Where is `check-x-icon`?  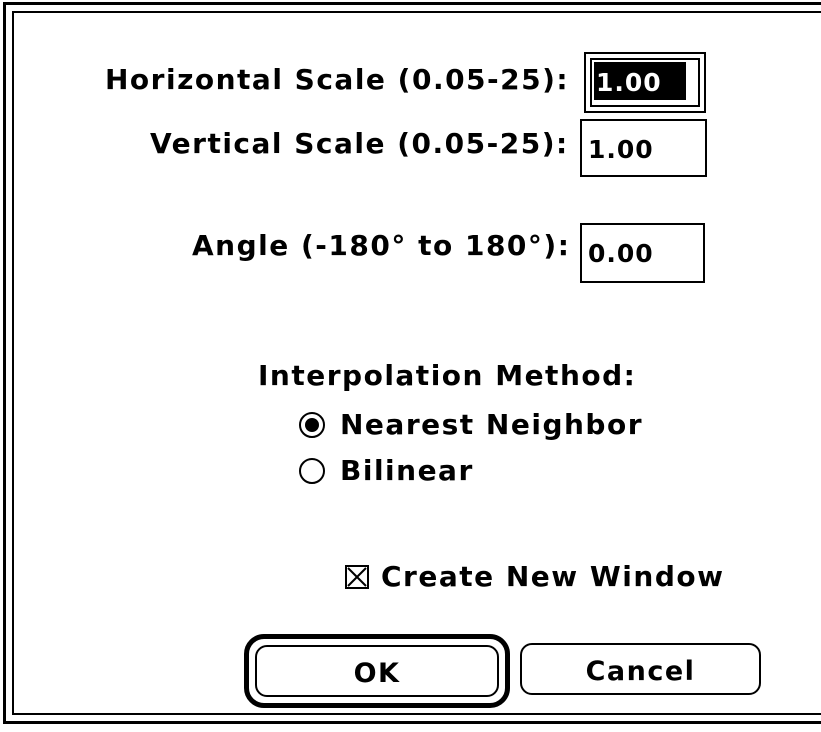 check-x-icon is located at coordinates (357, 577).